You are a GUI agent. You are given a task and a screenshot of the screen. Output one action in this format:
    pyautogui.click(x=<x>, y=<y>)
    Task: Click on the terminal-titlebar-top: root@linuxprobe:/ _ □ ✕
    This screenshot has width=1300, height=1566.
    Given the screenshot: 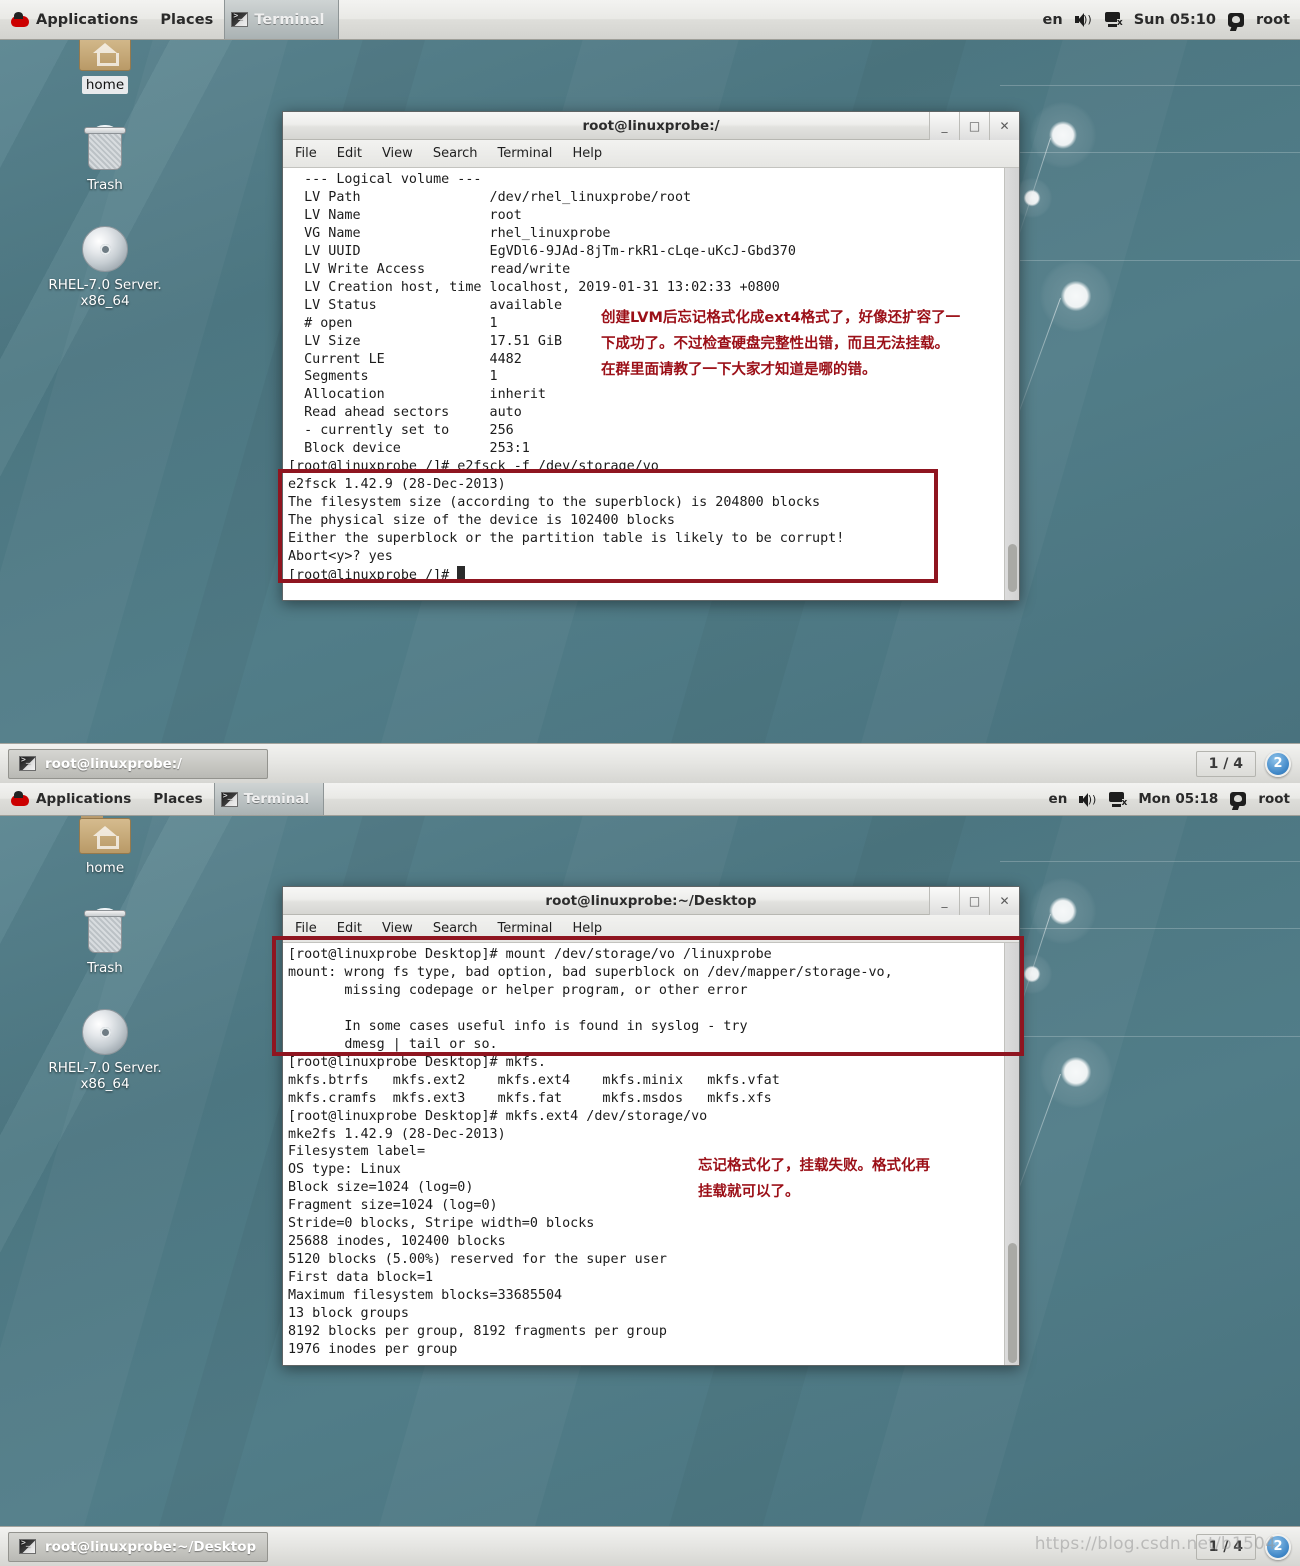 What is the action you would take?
    pyautogui.click(x=651, y=126)
    